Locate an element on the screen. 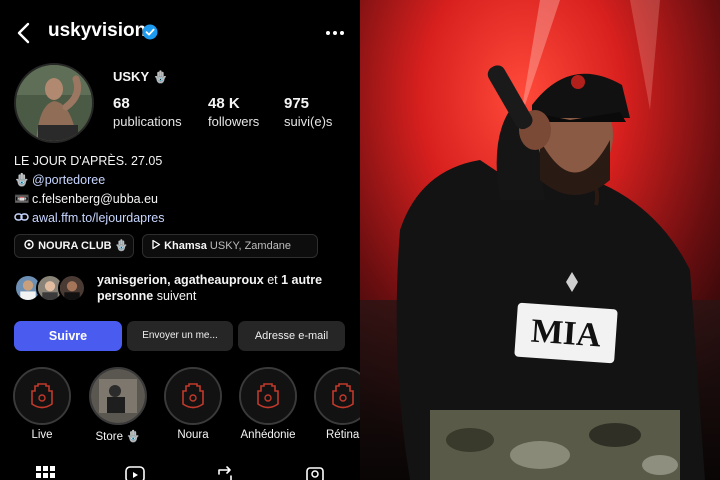 This screenshot has height=480, width=720. chevron-left-icon is located at coordinates (25, 33).